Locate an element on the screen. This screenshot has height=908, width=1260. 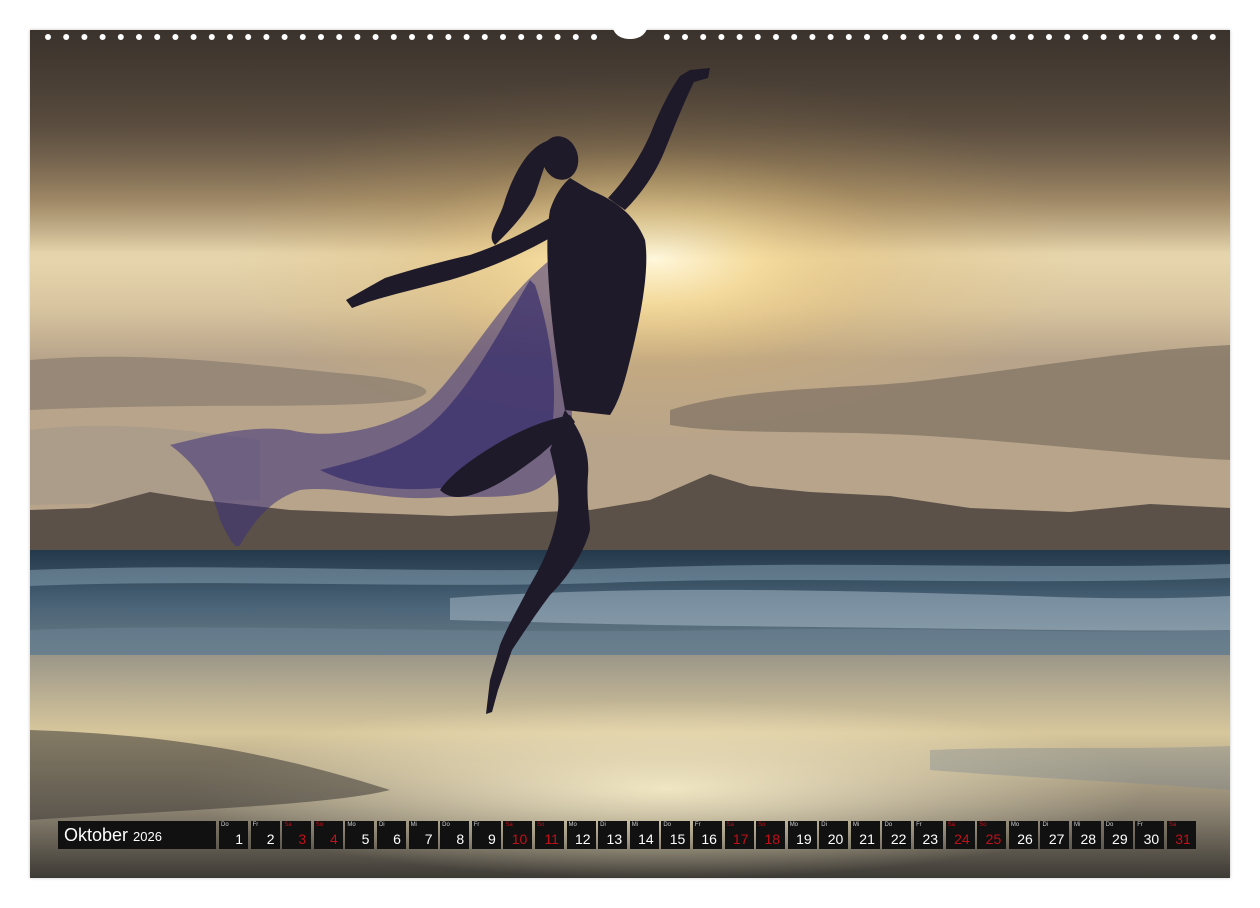
day-cell: Mi 21 is located at coordinates (865, 835).